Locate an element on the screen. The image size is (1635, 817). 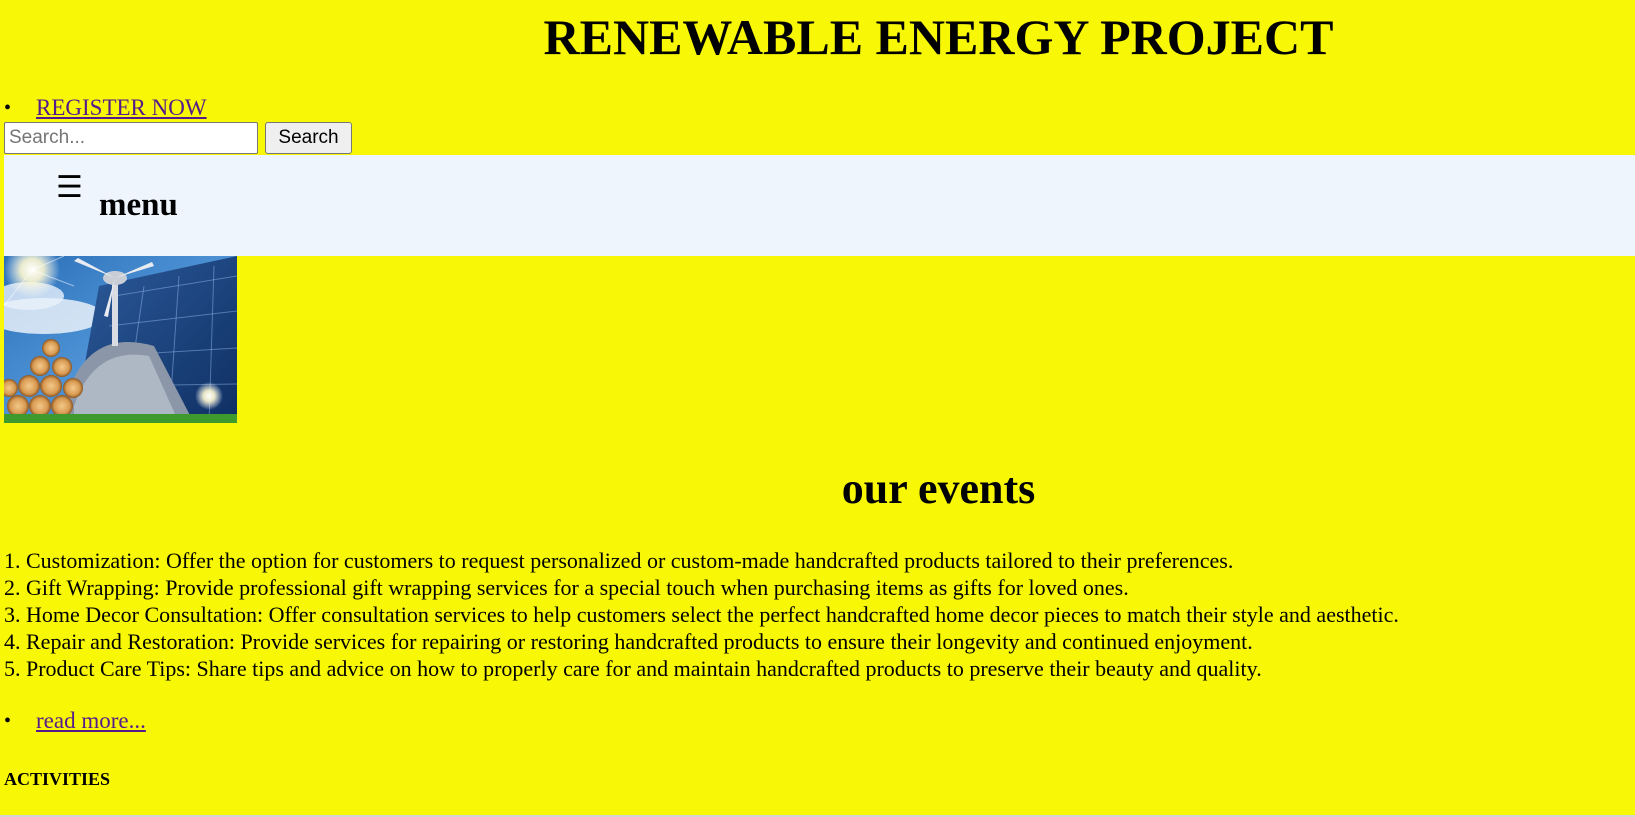
search-input is located at coordinates (131, 138).